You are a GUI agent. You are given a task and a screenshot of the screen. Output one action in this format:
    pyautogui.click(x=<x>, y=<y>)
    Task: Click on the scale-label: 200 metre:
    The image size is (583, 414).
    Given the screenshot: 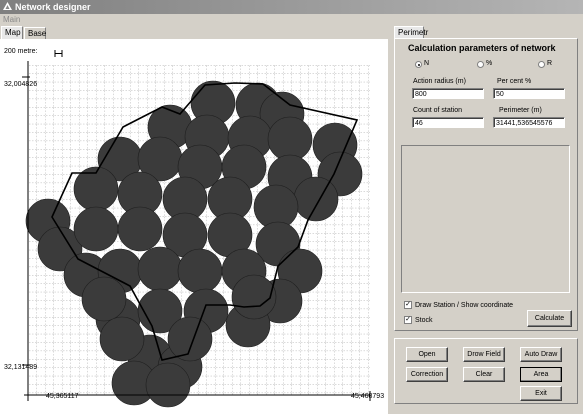 What is the action you would take?
    pyautogui.click(x=21, y=51)
    